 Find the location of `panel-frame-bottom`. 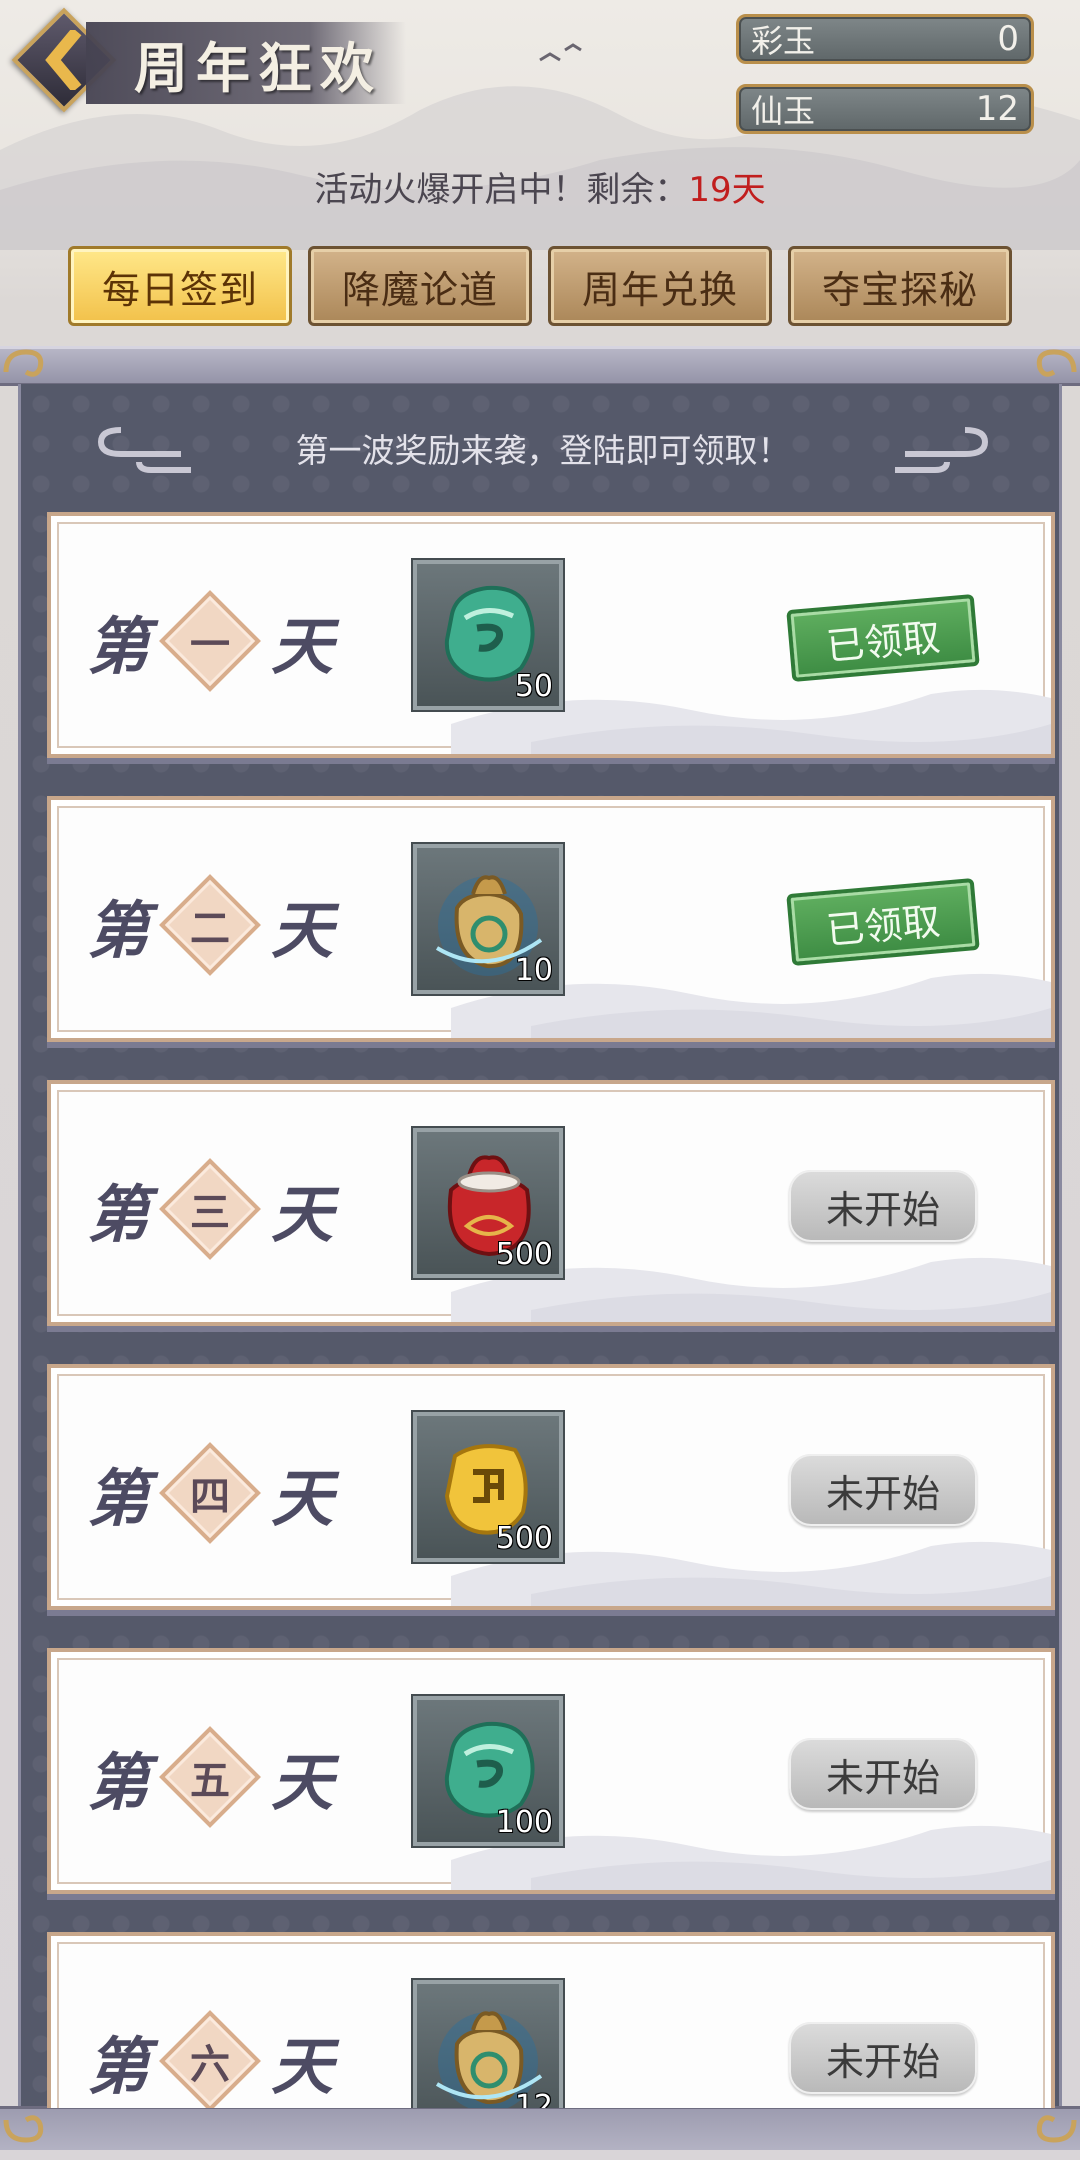

panel-frame-bottom is located at coordinates (540, 2128).